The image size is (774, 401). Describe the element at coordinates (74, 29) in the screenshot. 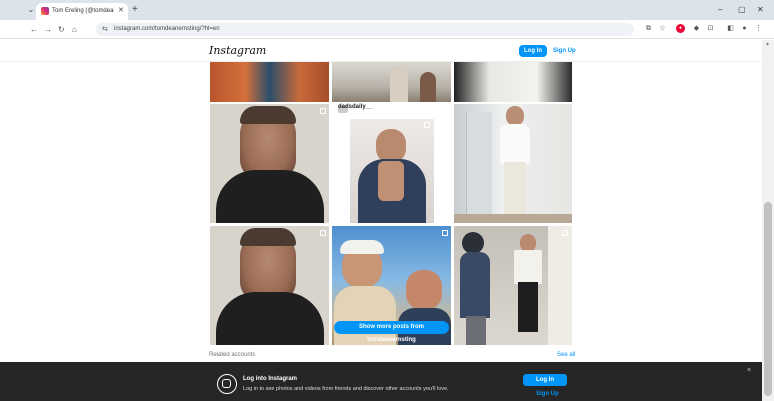

I see `home-icon: ⌂` at that location.